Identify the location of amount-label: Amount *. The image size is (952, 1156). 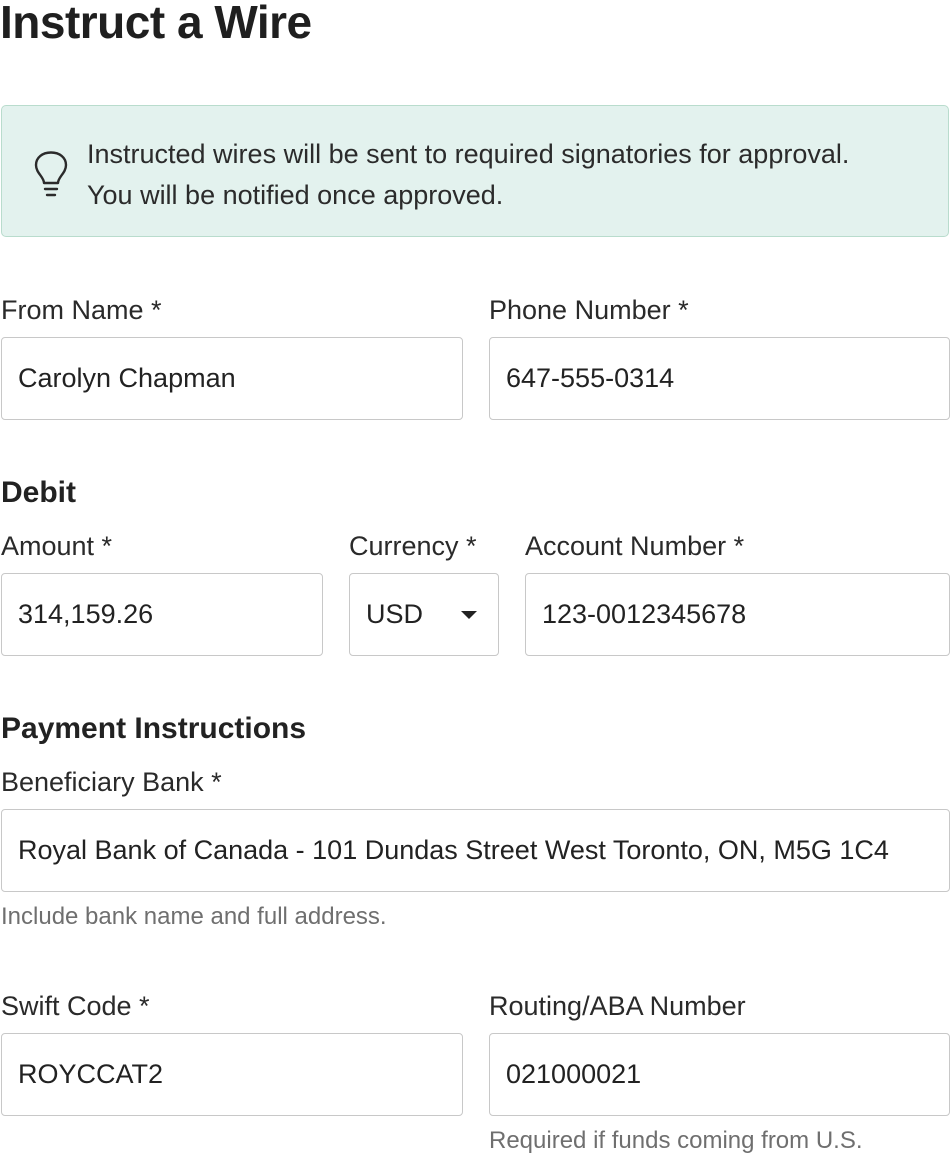
(57, 546).